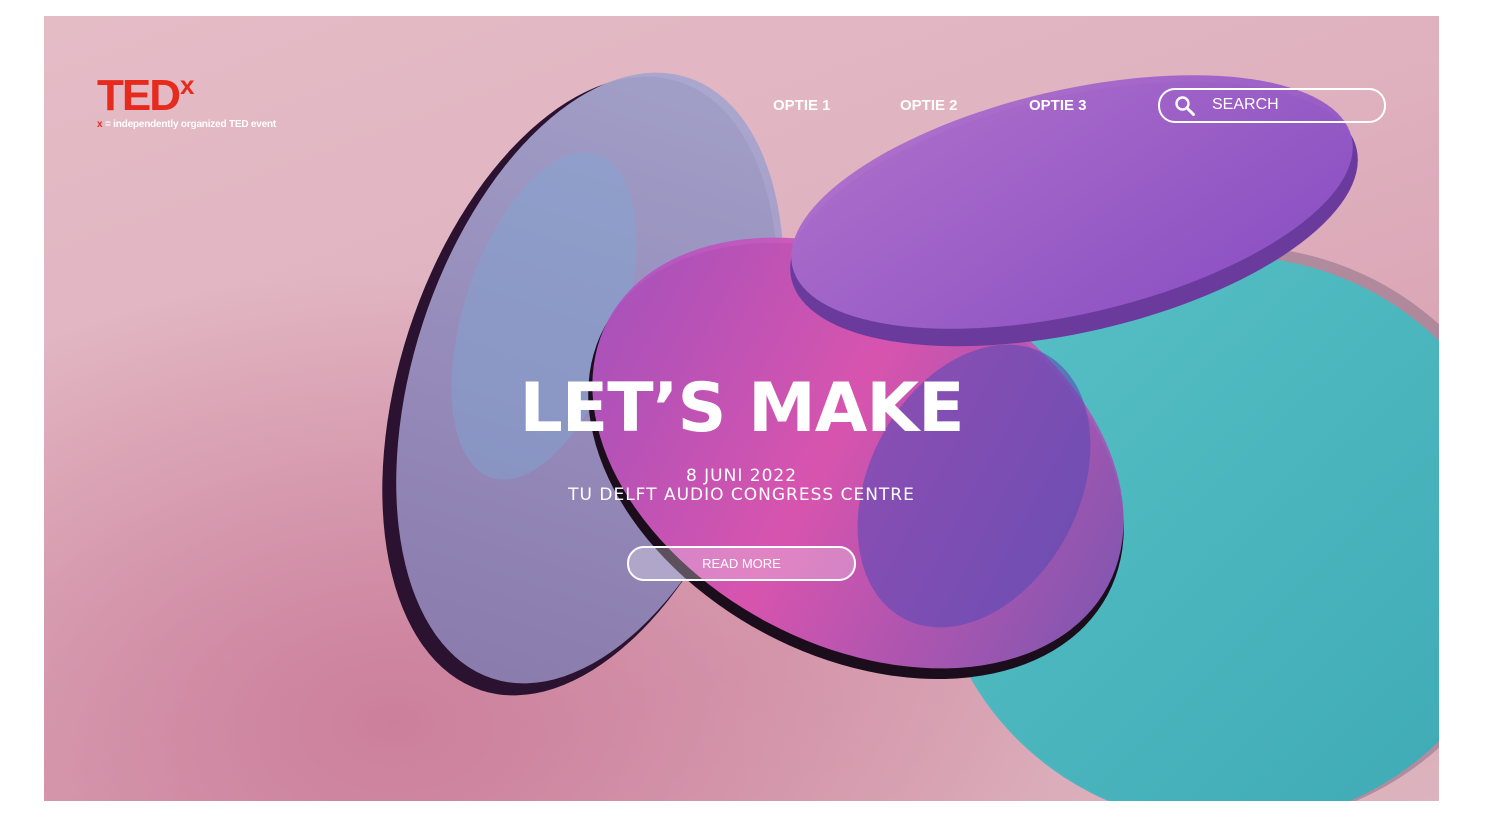  What do you see at coordinates (1058, 105) in the screenshot?
I see `nav-item-optie-3: OPTIE 3` at bounding box center [1058, 105].